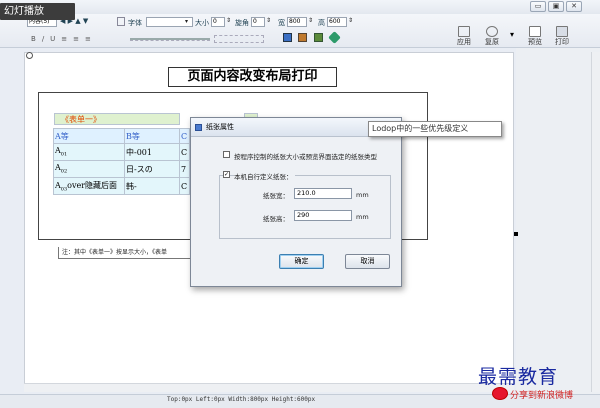 This screenshot has width=600, height=408. What do you see at coordinates (318, 37) in the screenshot?
I see `chart-icon` at bounding box center [318, 37].